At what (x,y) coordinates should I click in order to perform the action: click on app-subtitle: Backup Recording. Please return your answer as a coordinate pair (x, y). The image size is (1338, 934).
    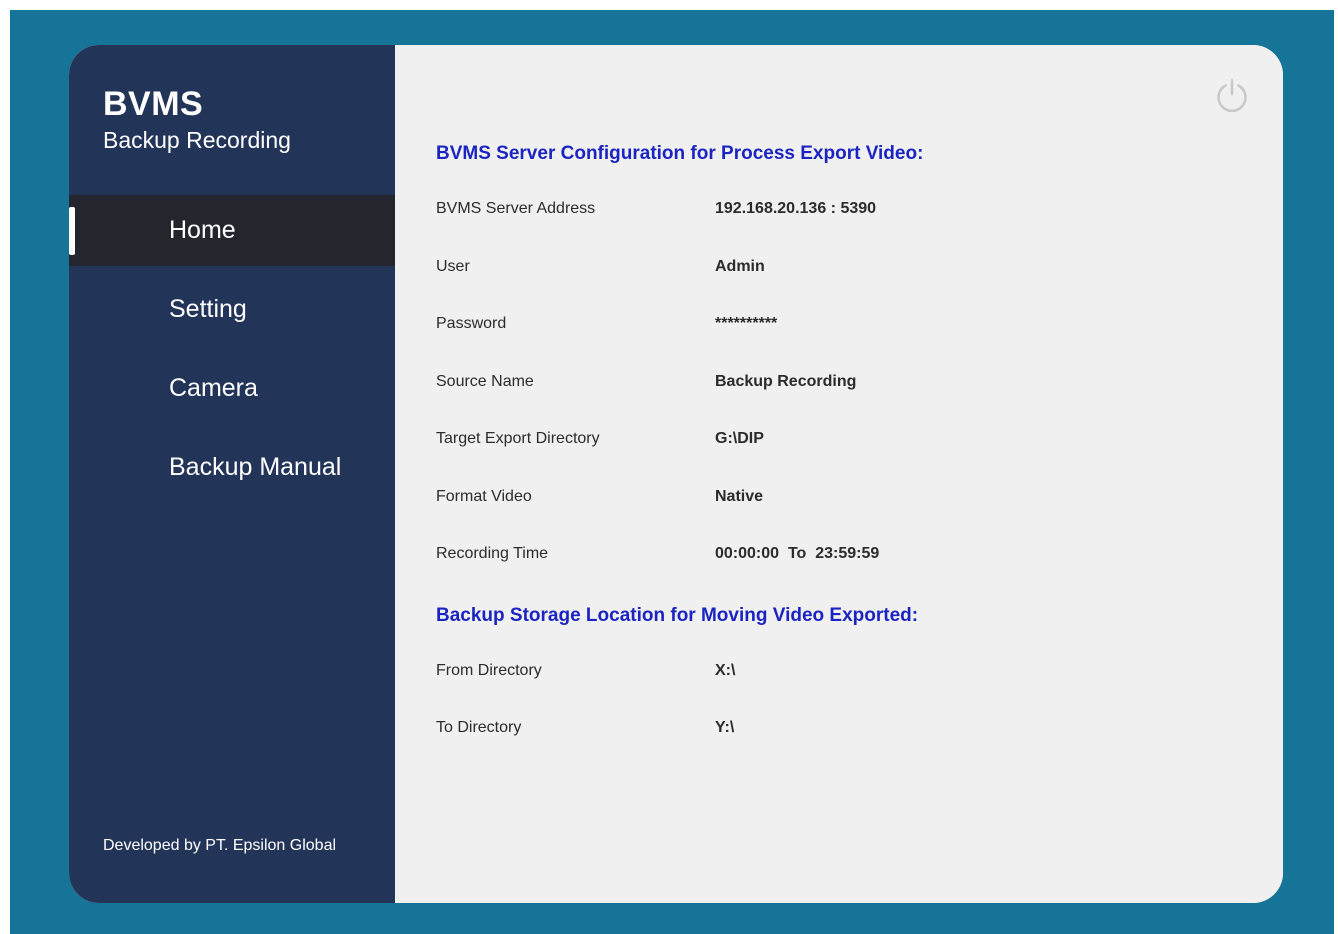
    Looking at the image, I should click on (197, 140).